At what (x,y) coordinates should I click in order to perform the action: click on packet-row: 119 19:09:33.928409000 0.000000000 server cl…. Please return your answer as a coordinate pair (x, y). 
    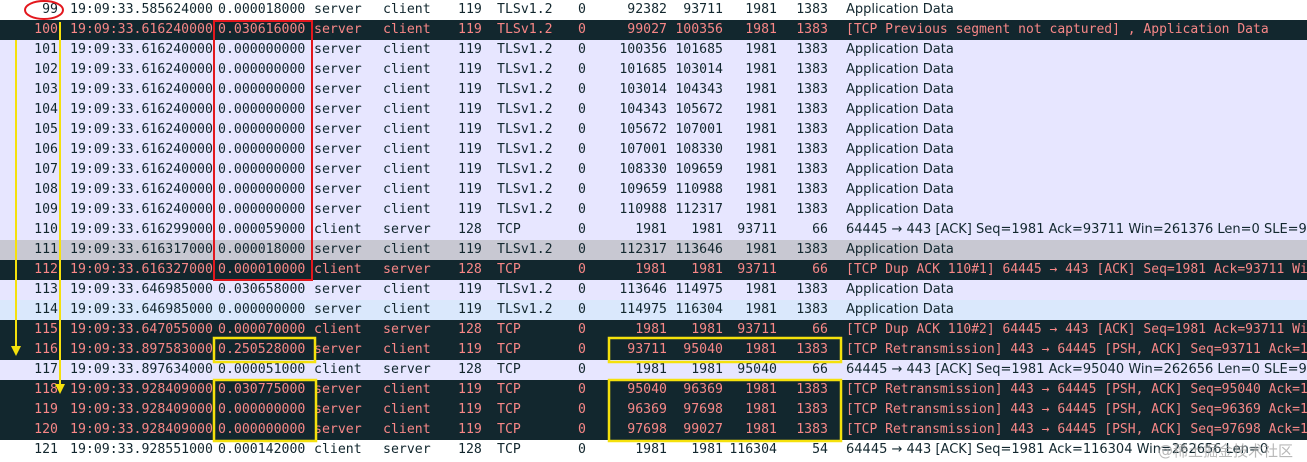
    Looking at the image, I should click on (653, 410).